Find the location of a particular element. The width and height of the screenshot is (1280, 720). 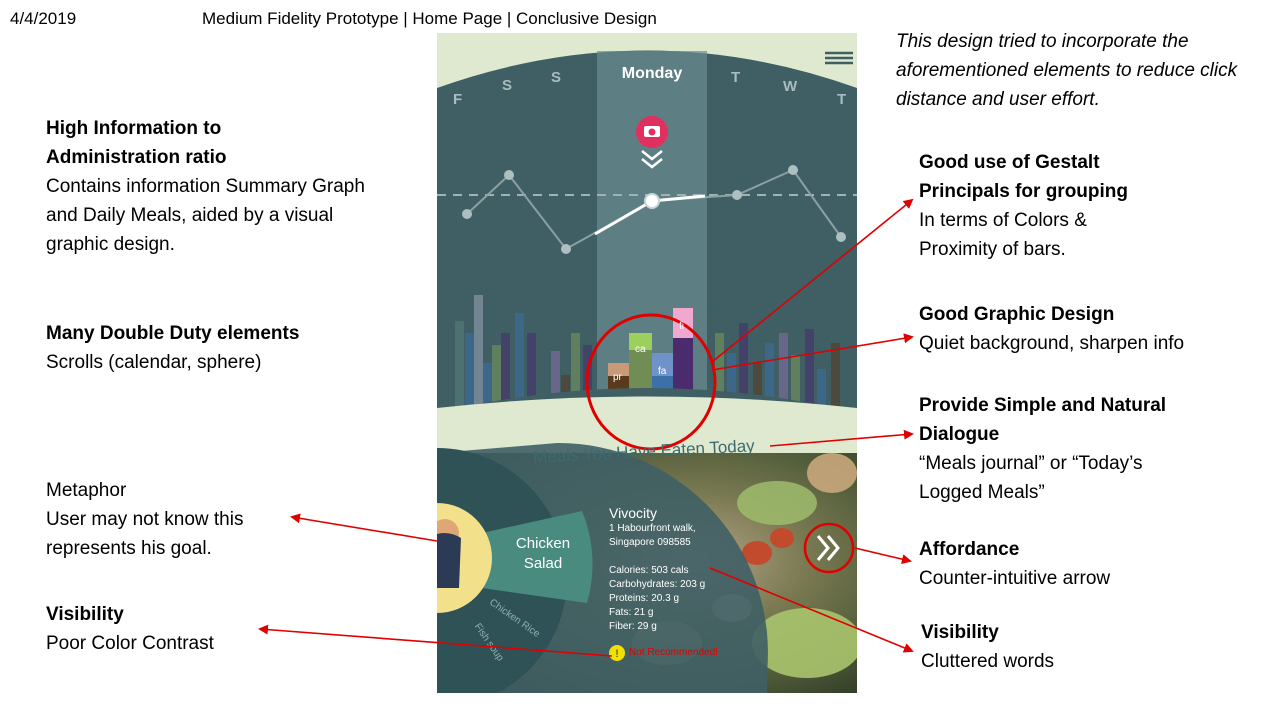

arrow-metaphor is located at coordinates (364, 527).